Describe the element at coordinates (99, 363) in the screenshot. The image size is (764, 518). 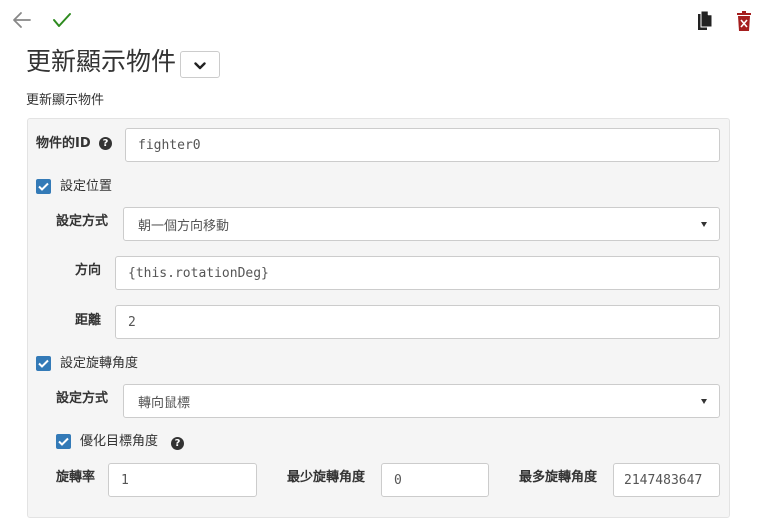
I see `set-rotation-label: 設定旋轉角度` at that location.